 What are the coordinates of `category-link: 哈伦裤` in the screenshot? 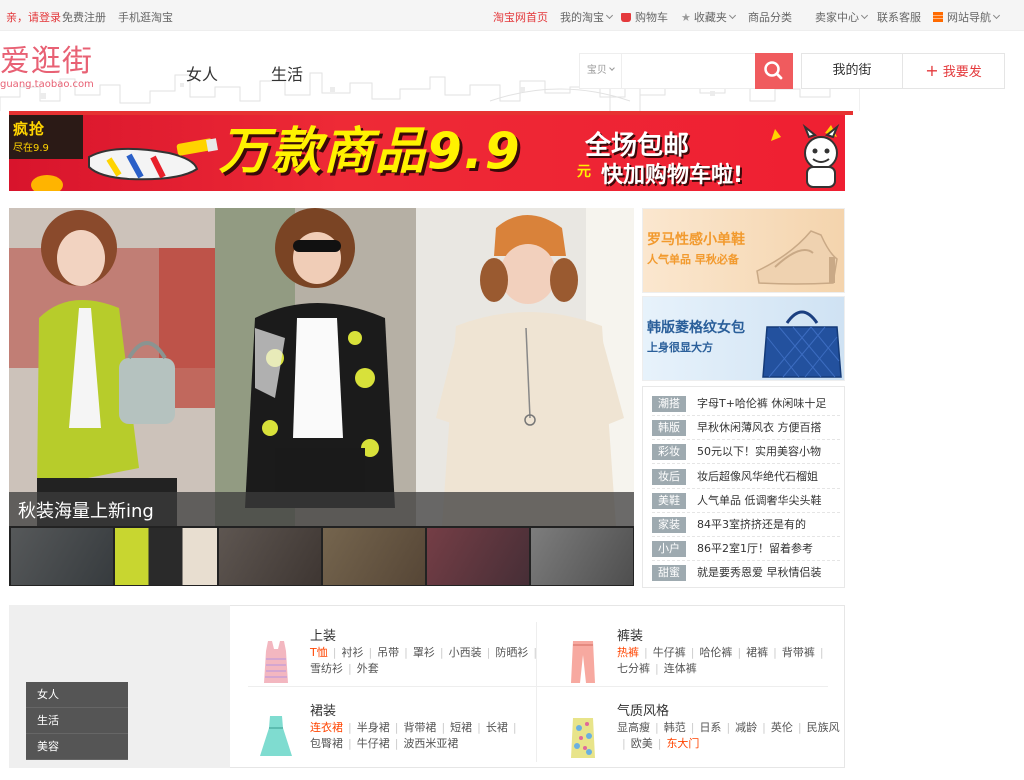 It's located at (715, 653).